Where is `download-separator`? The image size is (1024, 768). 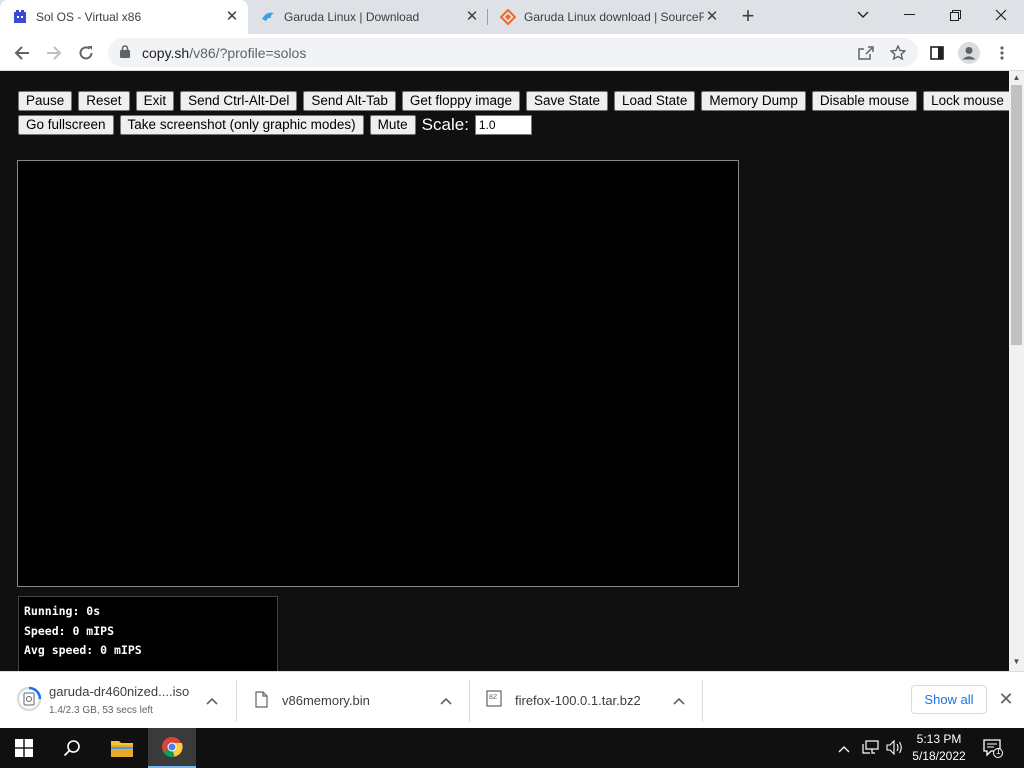 download-separator is located at coordinates (702, 701).